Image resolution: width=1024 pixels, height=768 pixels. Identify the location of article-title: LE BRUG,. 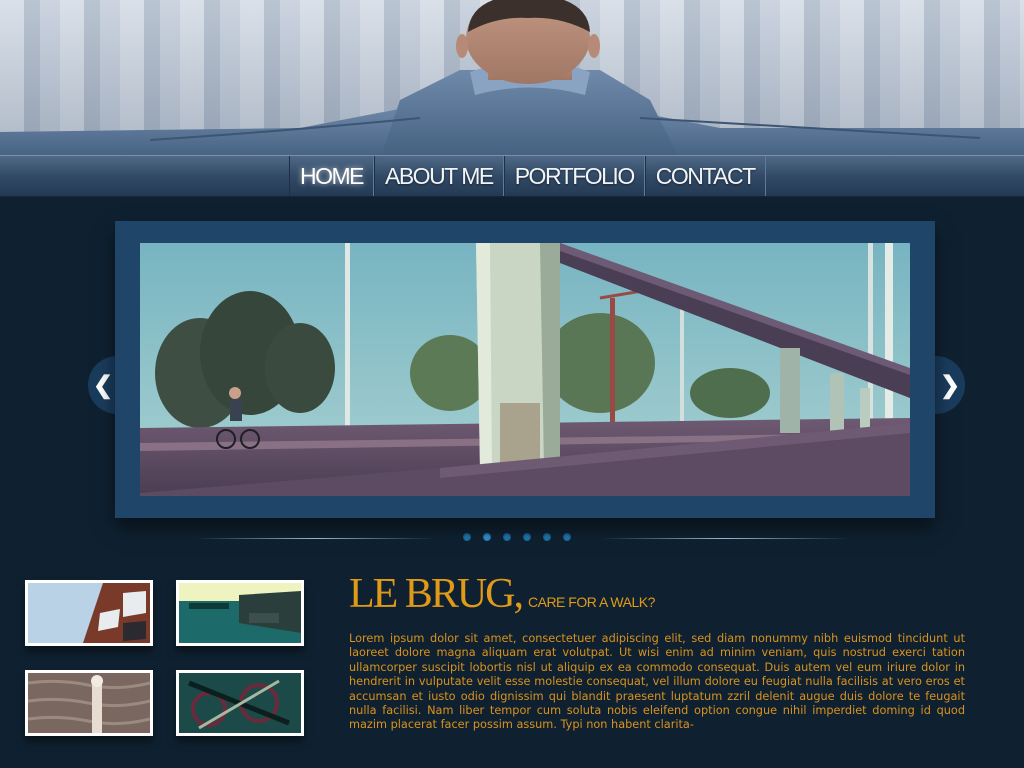
(436, 594).